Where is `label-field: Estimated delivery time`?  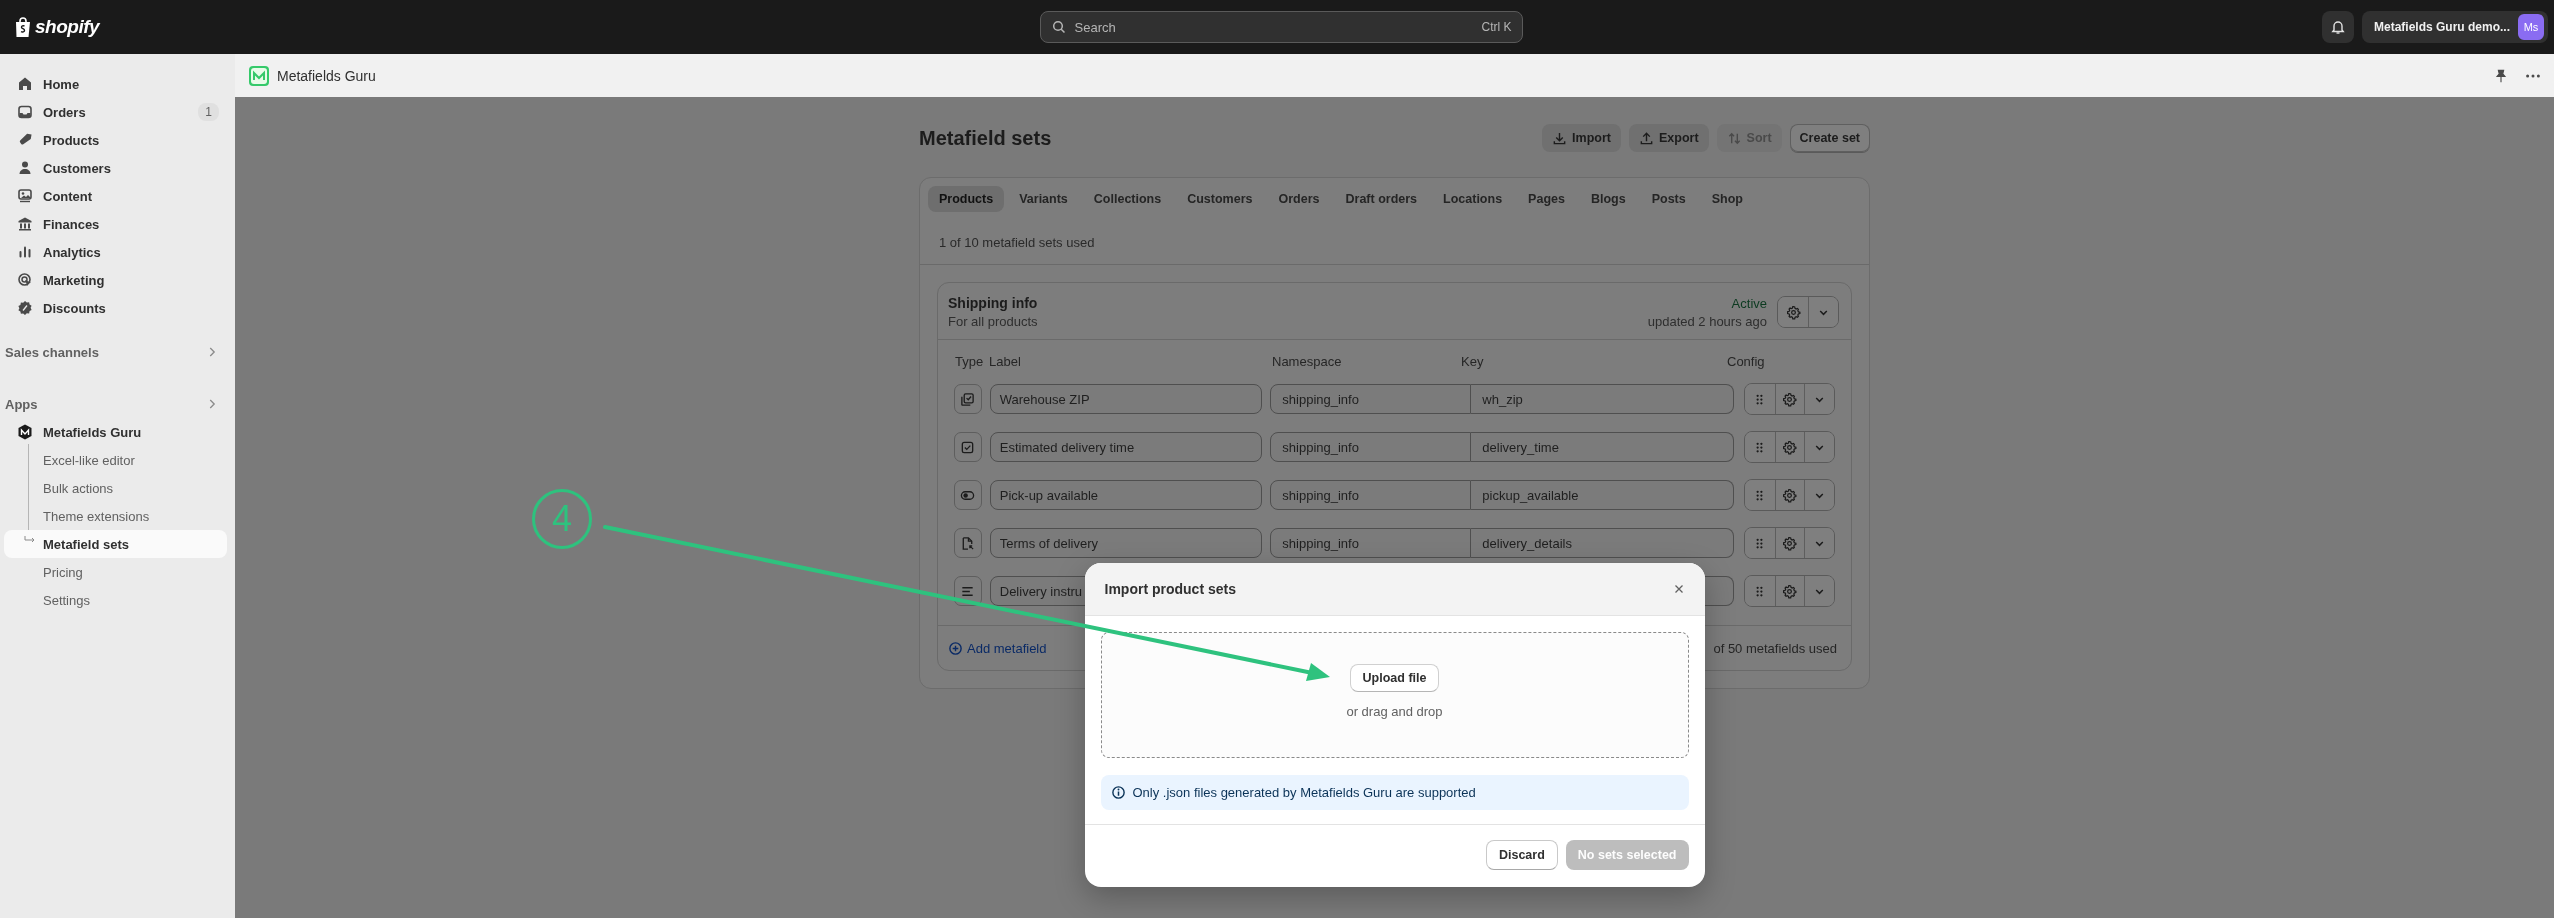 label-field: Estimated delivery time is located at coordinates (1126, 447).